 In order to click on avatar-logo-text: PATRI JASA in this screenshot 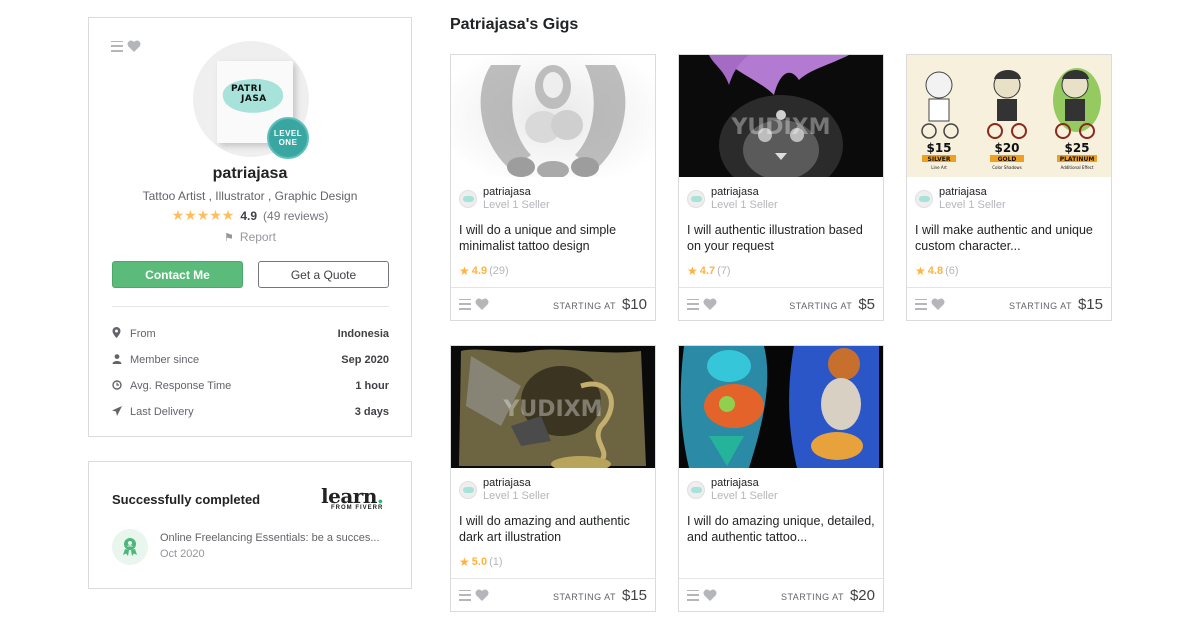, I will do `click(249, 94)`.